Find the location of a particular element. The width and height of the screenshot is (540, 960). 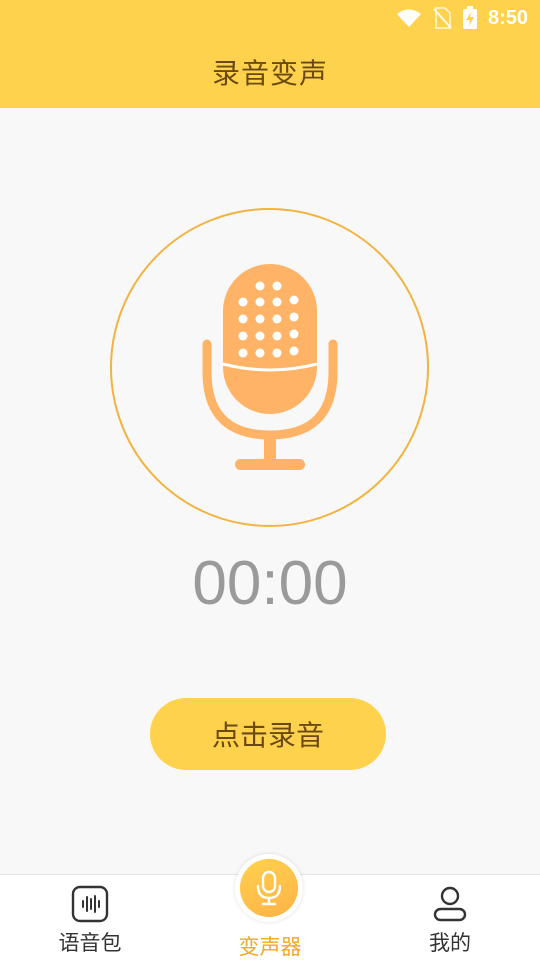

nav-item-voice-pack: 语音包 is located at coordinates (90, 917).